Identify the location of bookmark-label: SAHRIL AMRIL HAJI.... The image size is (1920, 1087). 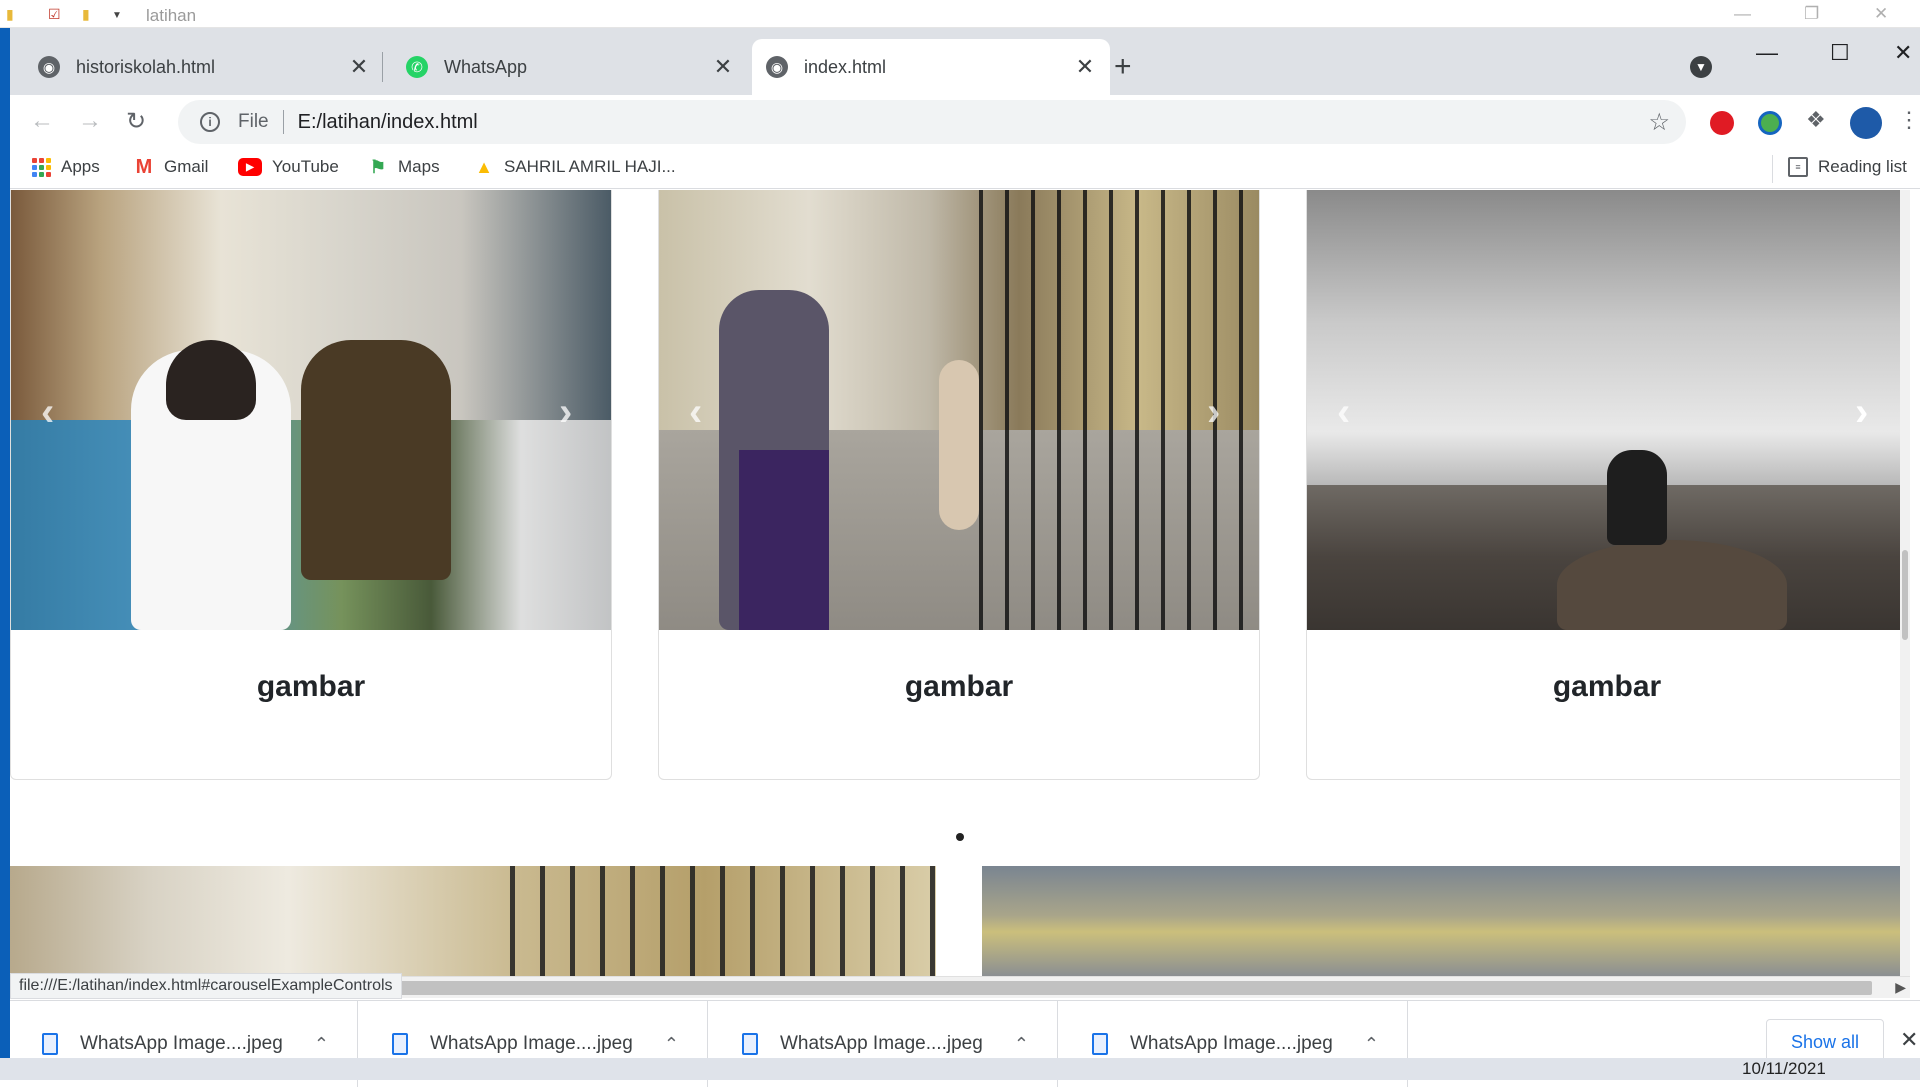
(590, 166).